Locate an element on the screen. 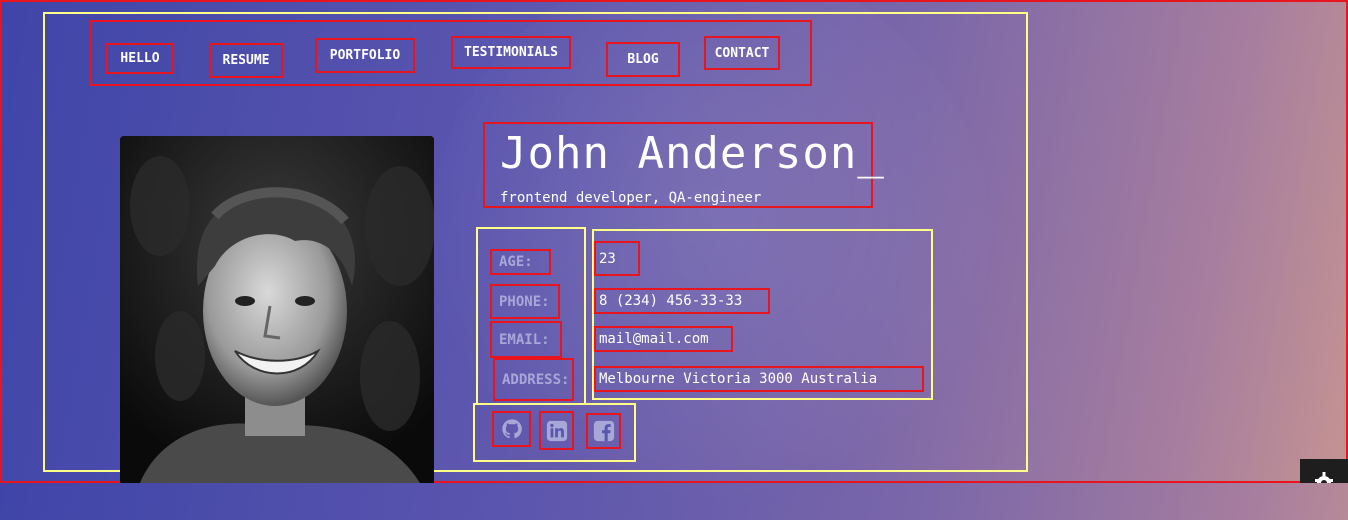  nav-contact: CONTACT is located at coordinates (742, 53).